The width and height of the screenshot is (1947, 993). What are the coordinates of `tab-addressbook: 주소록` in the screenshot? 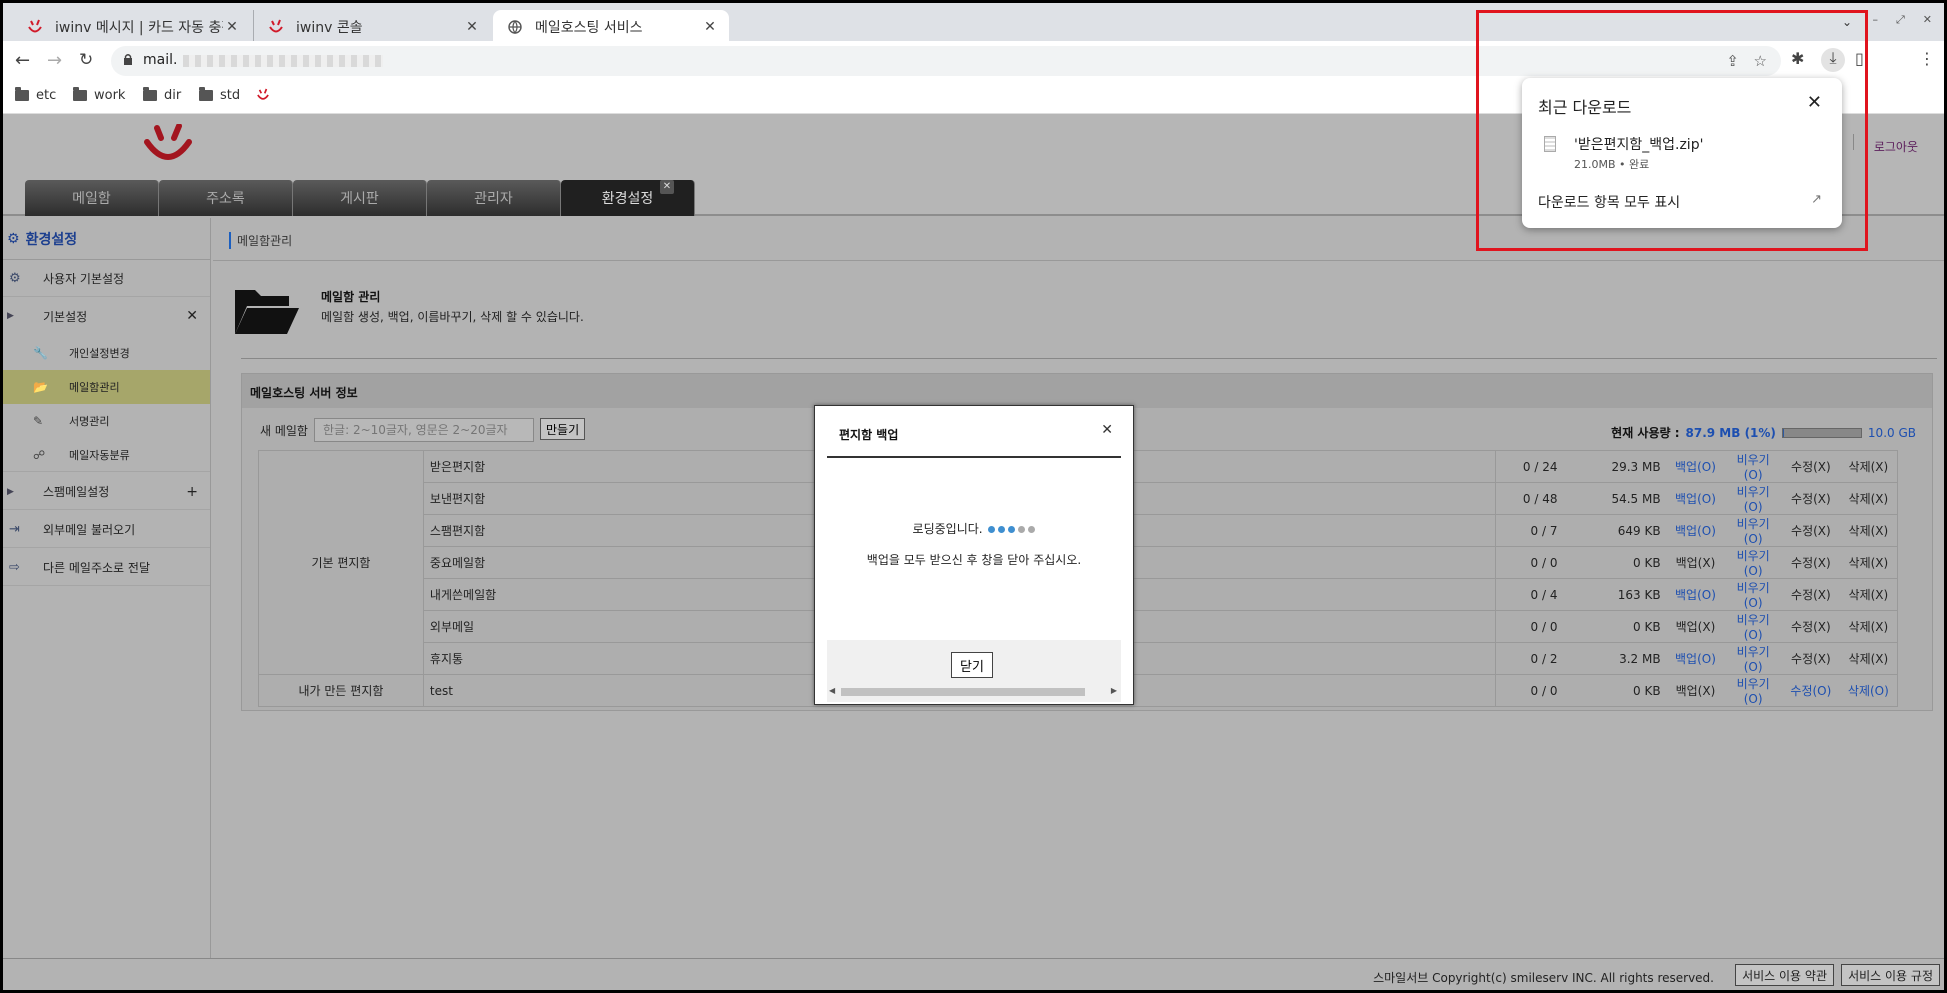 It's located at (226, 198).